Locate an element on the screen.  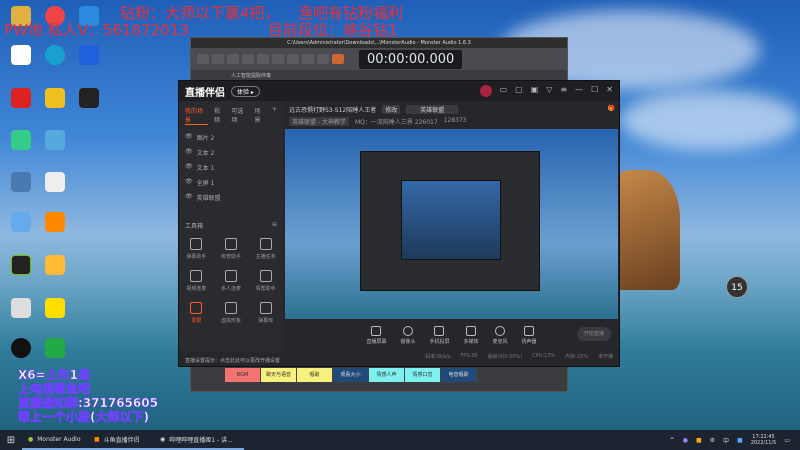
tool-record: 录屏 is located at coordinates (196, 313).